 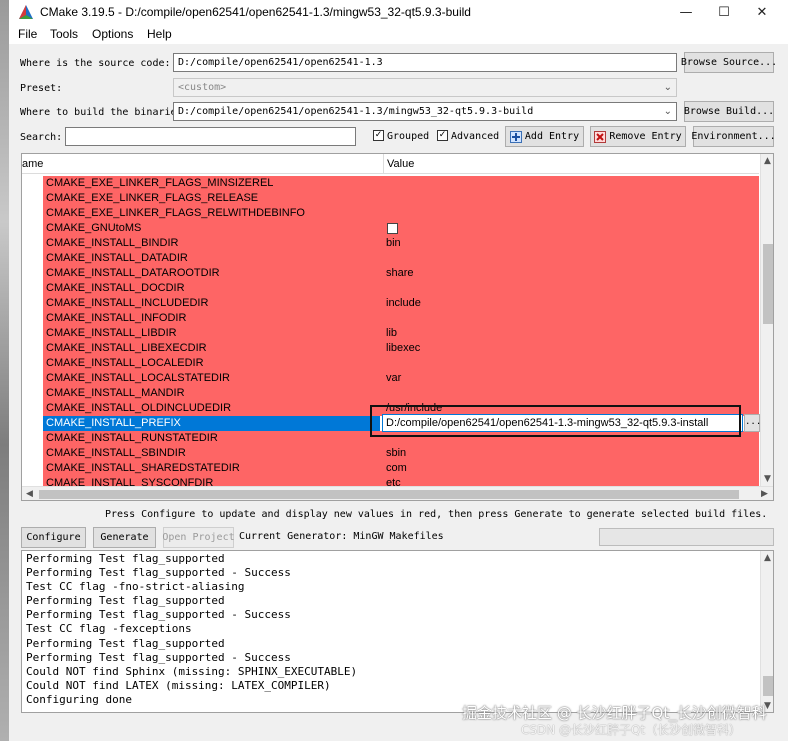 I want to click on row-name: CMAKE_EXE_LINKER_FLAGS_RELWITHDEBINFO, so click(x=175, y=213).